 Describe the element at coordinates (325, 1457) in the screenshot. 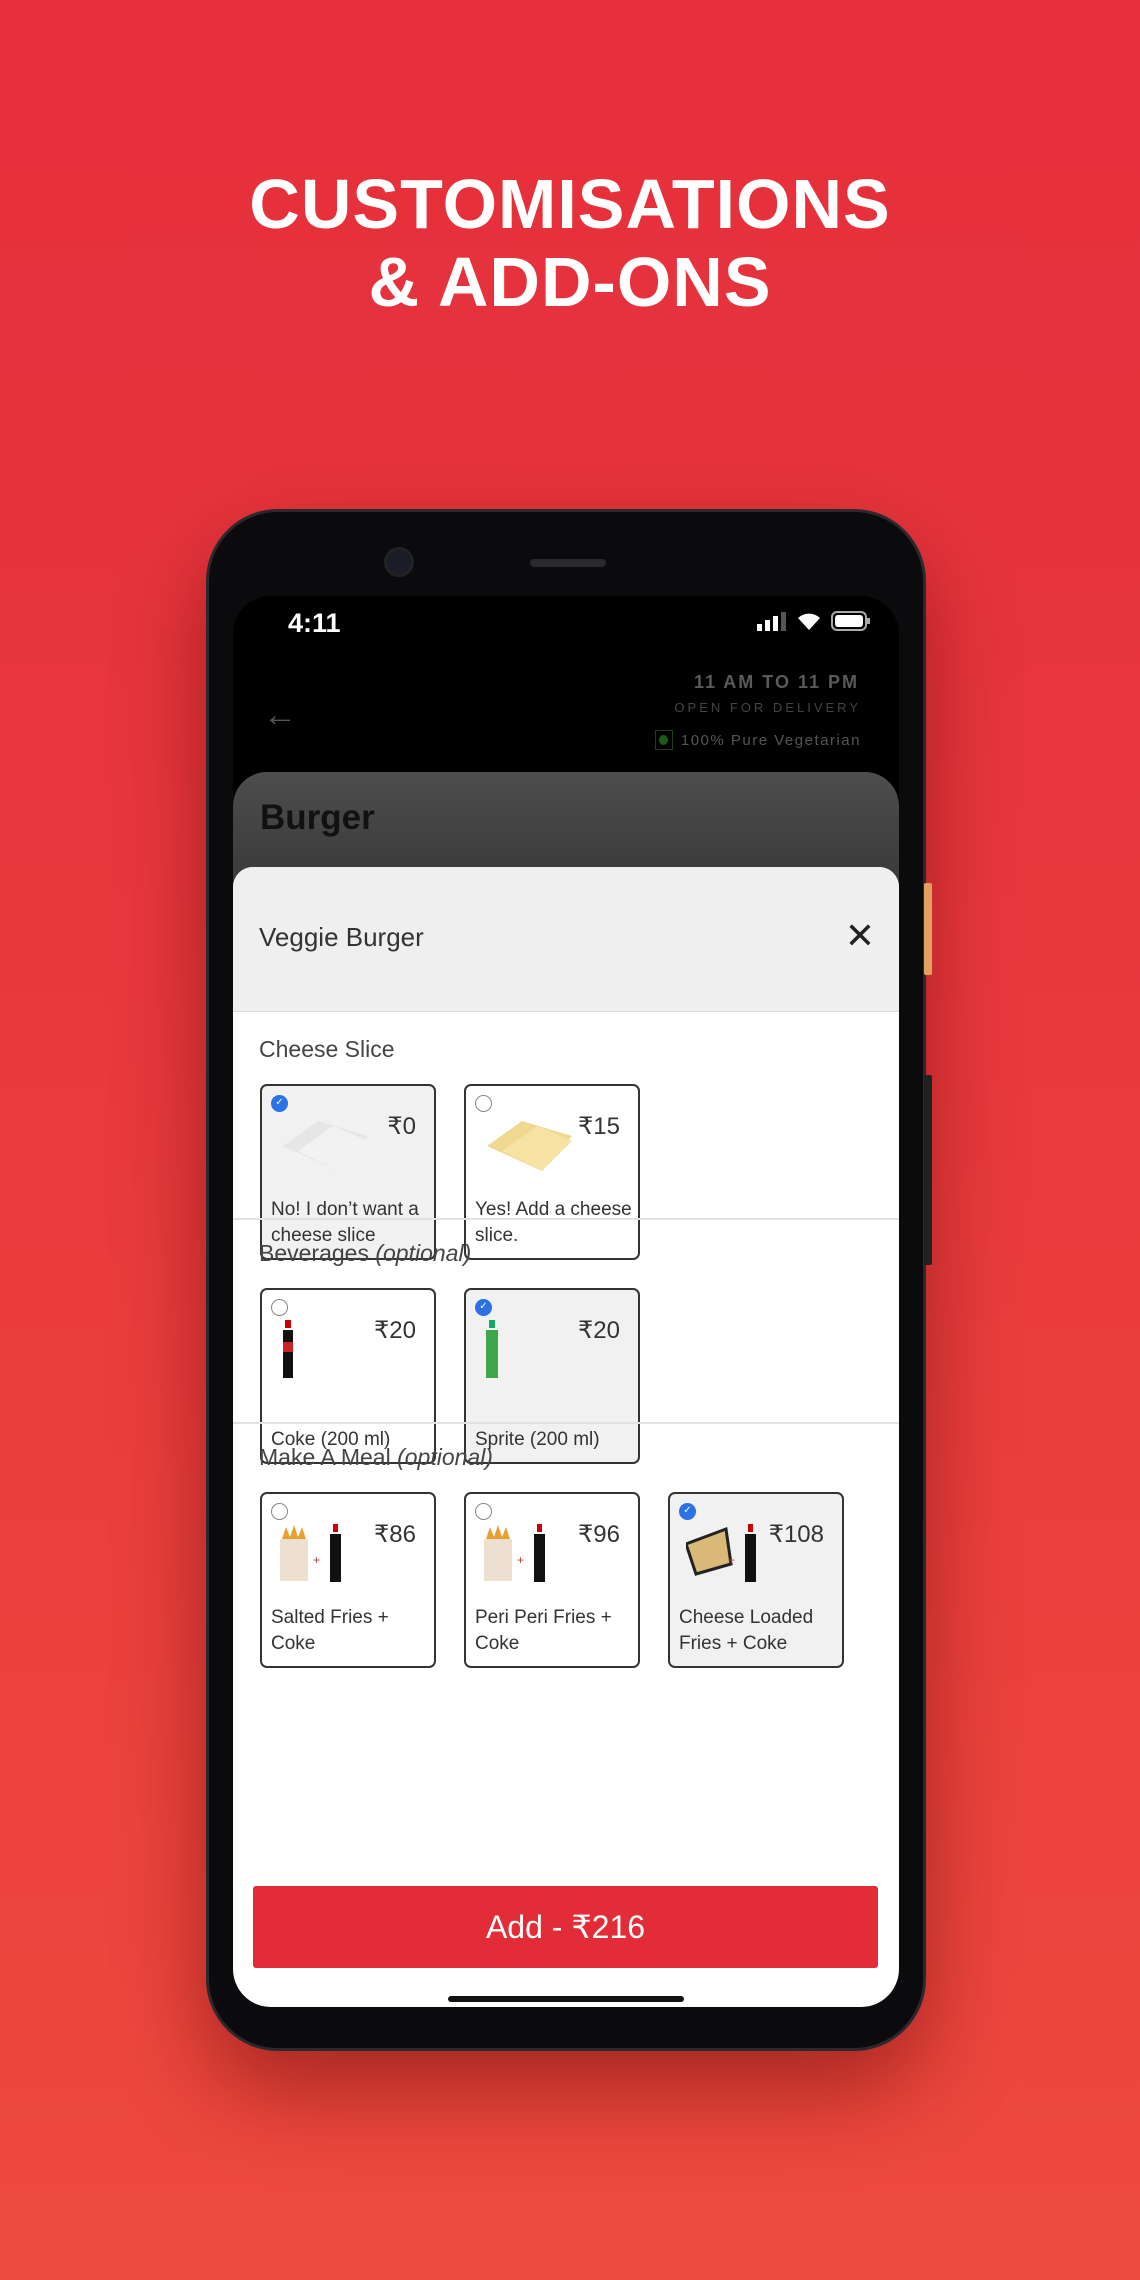

I see `section-title: Make A Meal` at that location.